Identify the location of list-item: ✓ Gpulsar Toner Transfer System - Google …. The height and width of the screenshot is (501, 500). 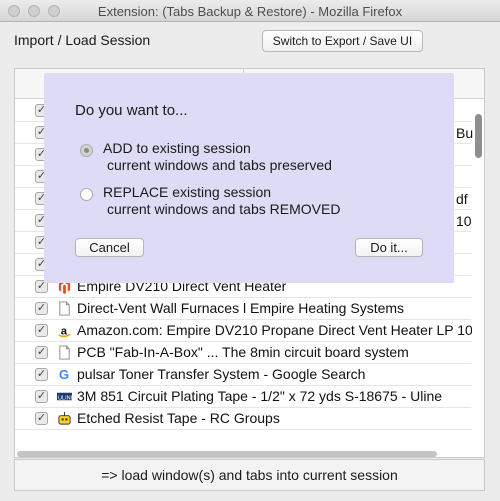
(243, 375).